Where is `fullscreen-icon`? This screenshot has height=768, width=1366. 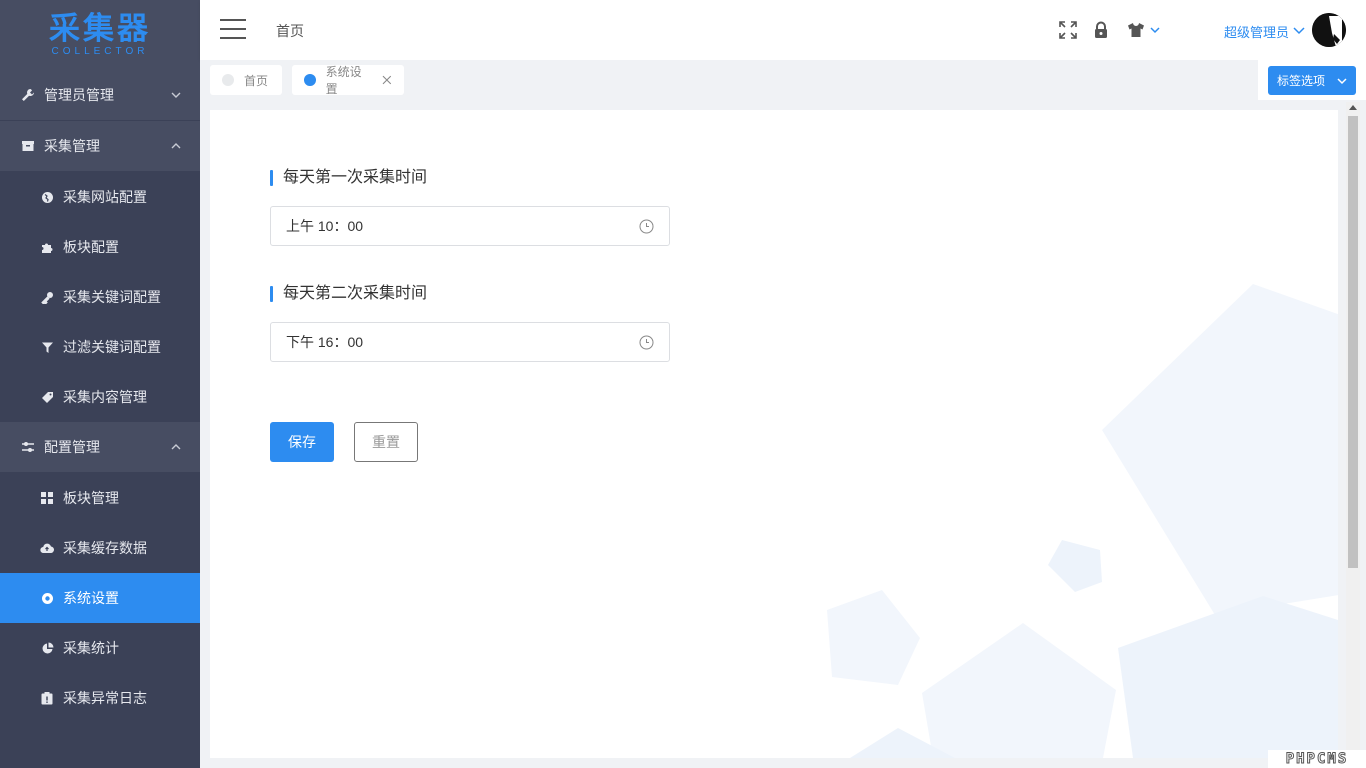 fullscreen-icon is located at coordinates (1068, 30).